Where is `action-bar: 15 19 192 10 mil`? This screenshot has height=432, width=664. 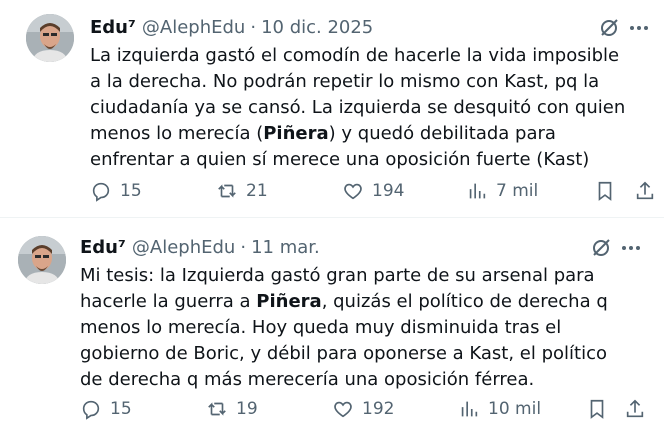
action-bar: 15 19 192 10 mil is located at coordinates (332, 410).